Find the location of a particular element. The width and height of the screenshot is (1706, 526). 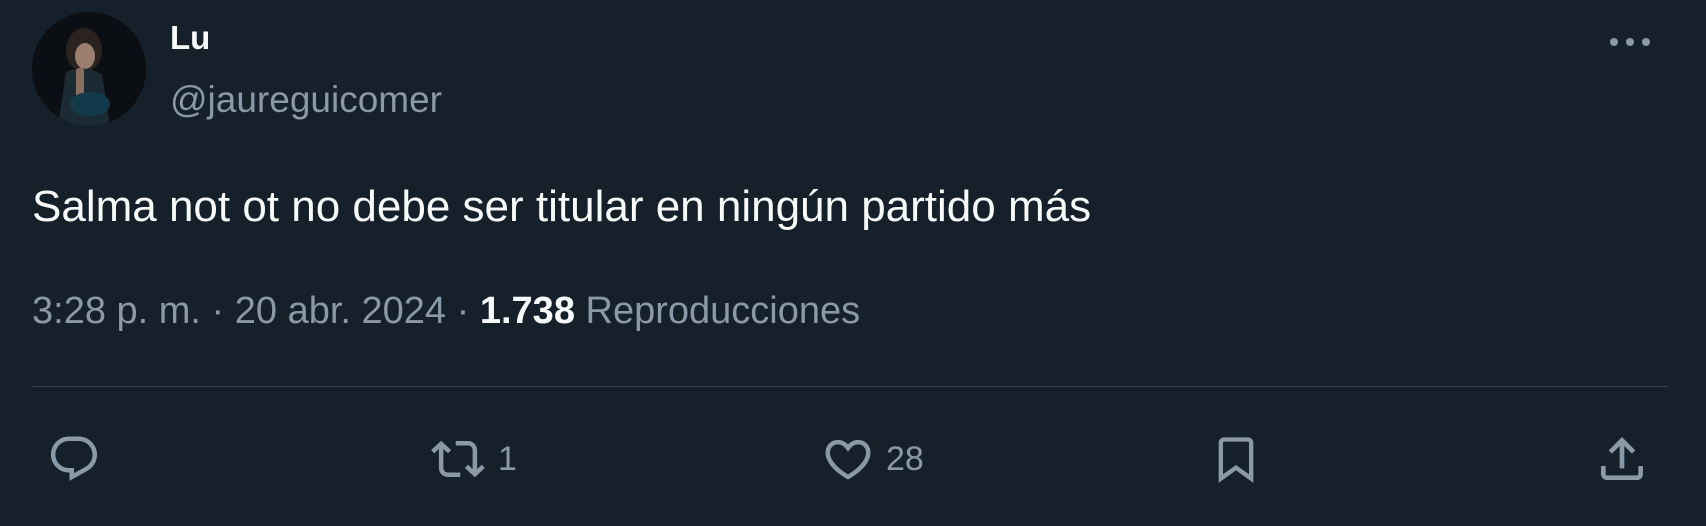

more-options-button is located at coordinates (1630, 42).